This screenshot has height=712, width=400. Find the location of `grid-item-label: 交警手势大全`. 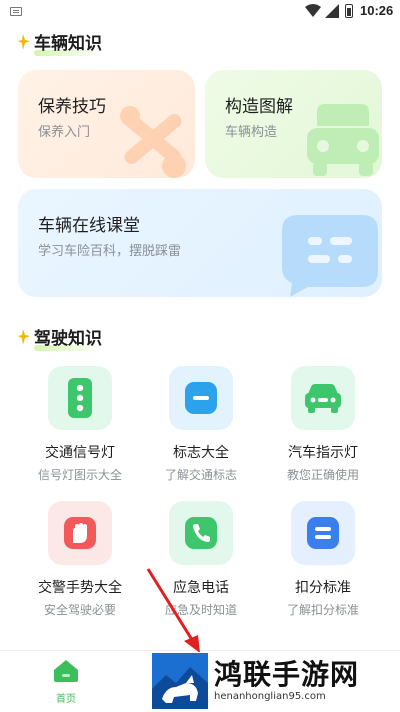

grid-item-label: 交警手势大全 is located at coordinates (80, 588).